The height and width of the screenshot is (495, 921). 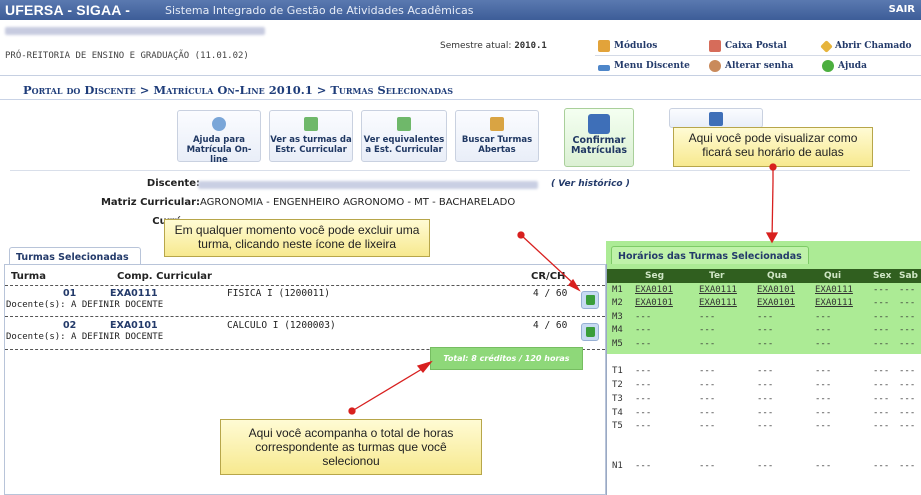 What do you see at coordinates (70, 293) in the screenshot?
I see `turma-number: 01` at bounding box center [70, 293].